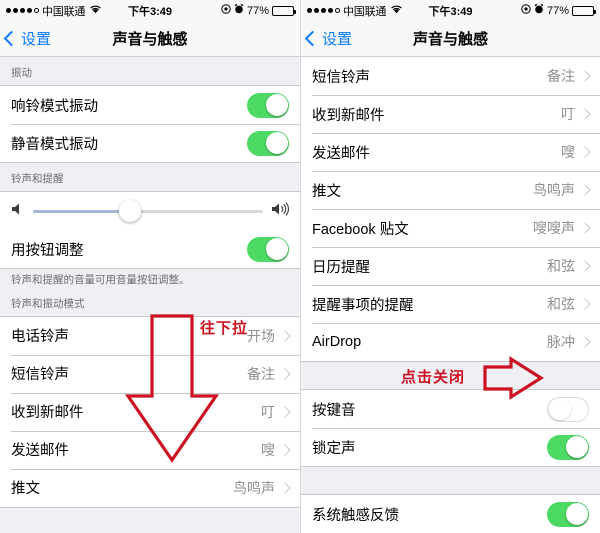 This screenshot has height=533, width=600. I want to click on row-value-group: 嗖嗖声, so click(562, 228).